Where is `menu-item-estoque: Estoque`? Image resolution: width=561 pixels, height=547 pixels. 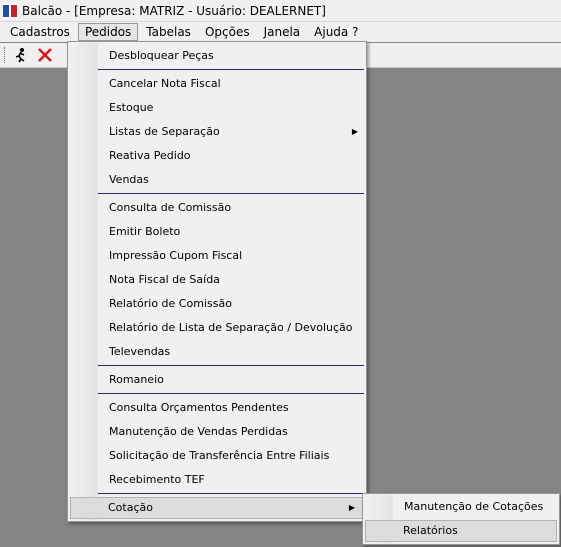 menu-item-estoque: Estoque is located at coordinates (217, 108).